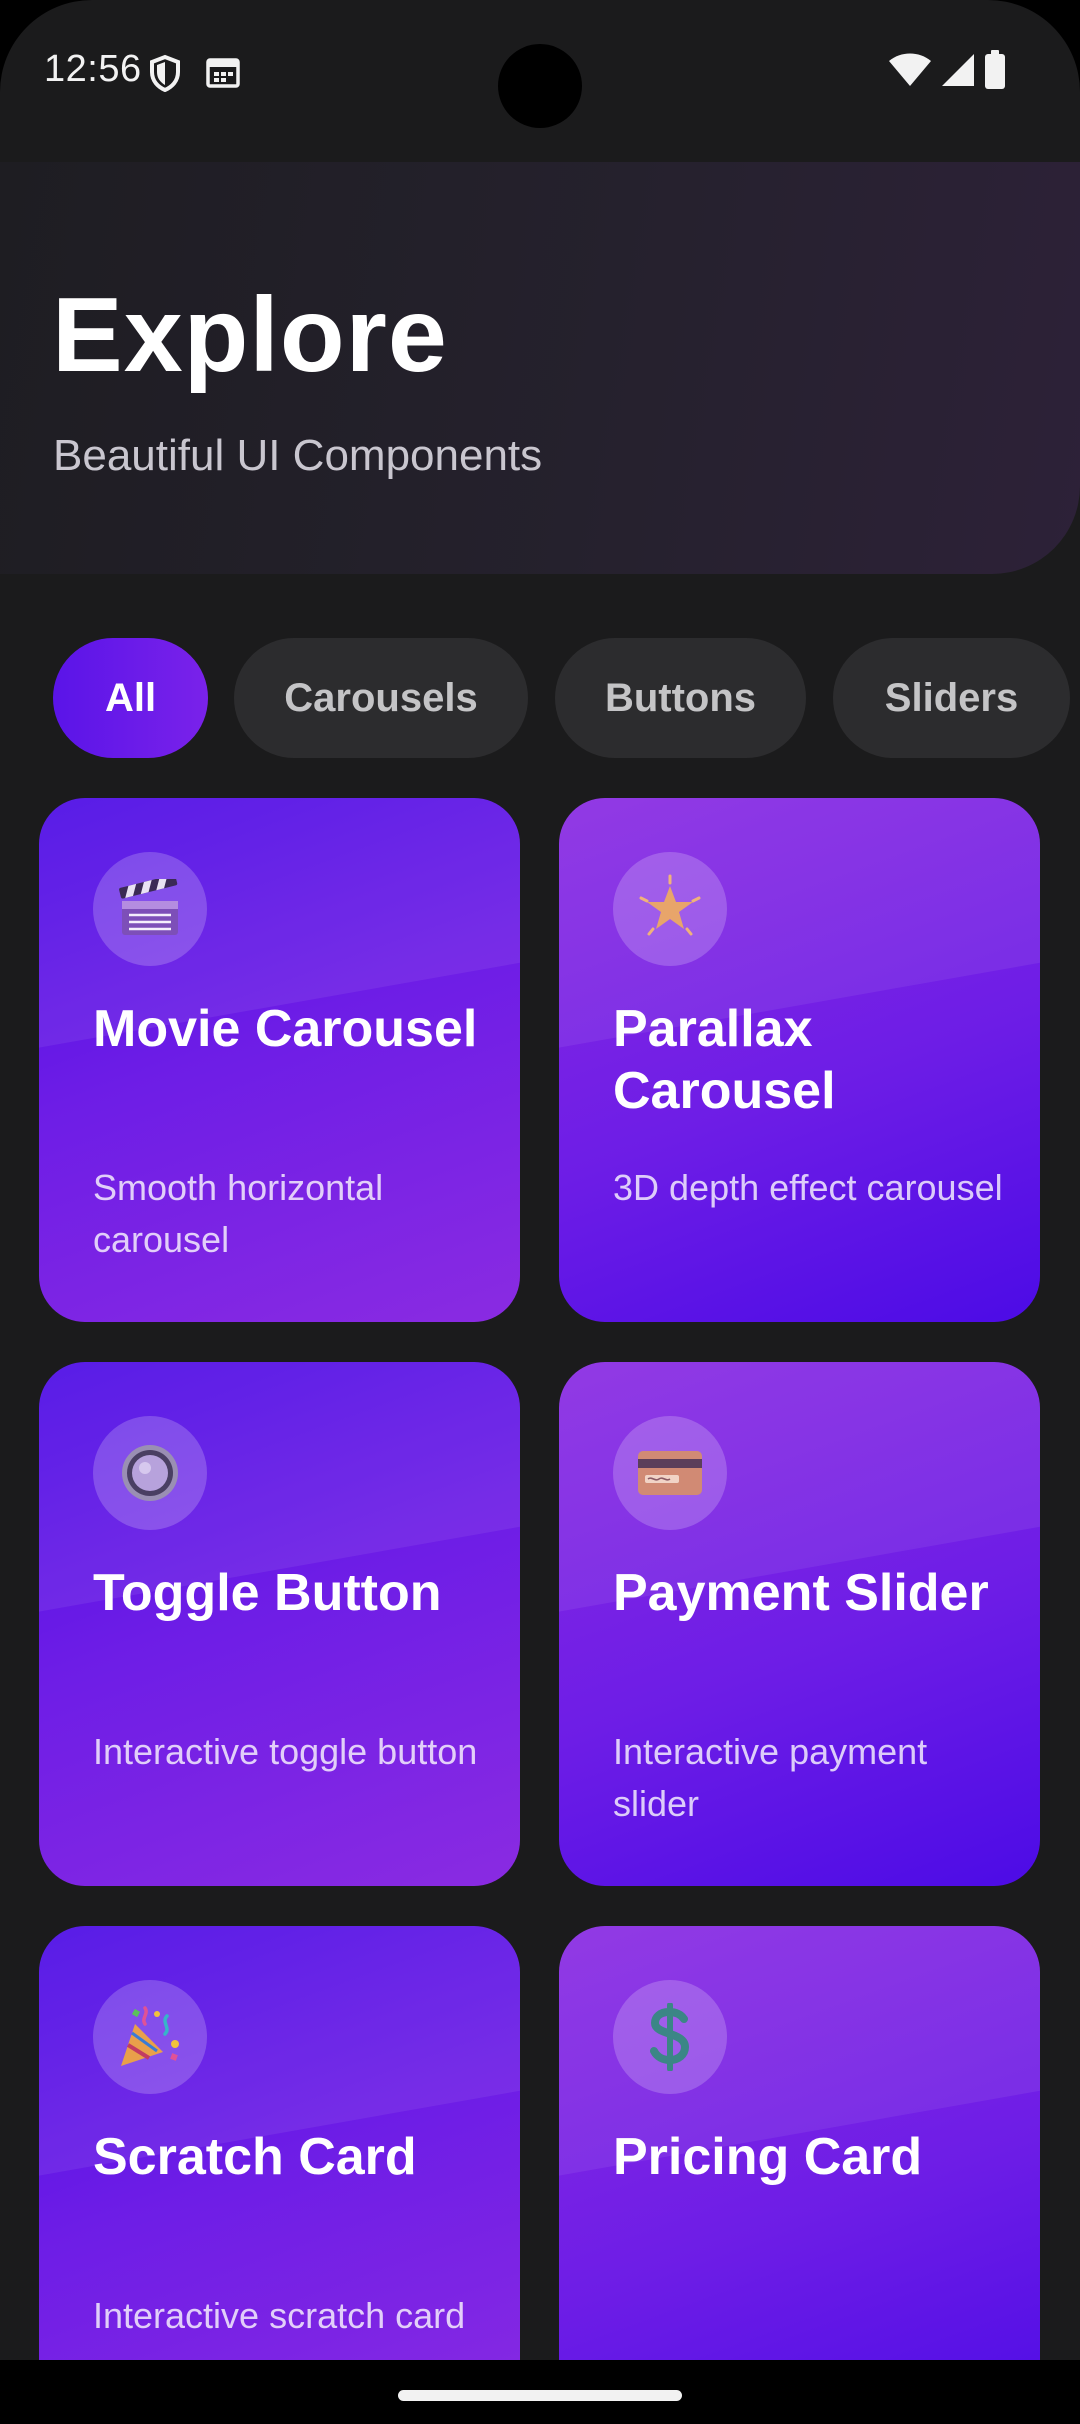  Describe the element at coordinates (93, 69) in the screenshot. I see `status-time: 12:56` at that location.